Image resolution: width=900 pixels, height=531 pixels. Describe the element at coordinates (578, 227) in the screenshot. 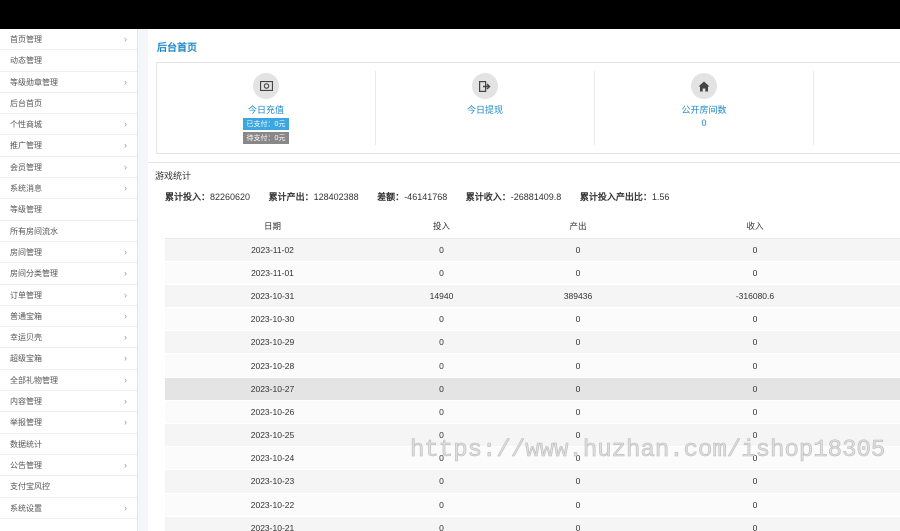

I see `col-header: 产出` at that location.